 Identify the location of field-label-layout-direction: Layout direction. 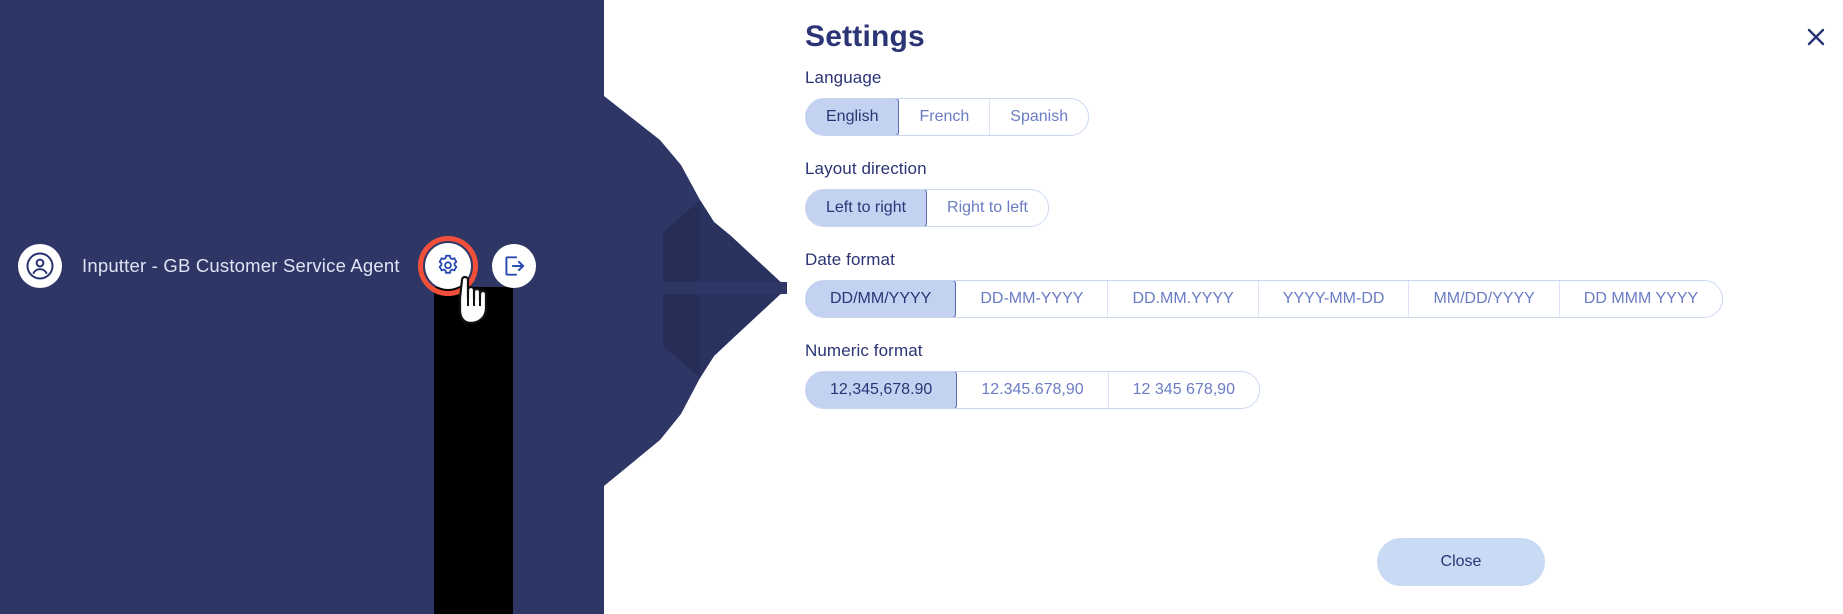
(866, 168).